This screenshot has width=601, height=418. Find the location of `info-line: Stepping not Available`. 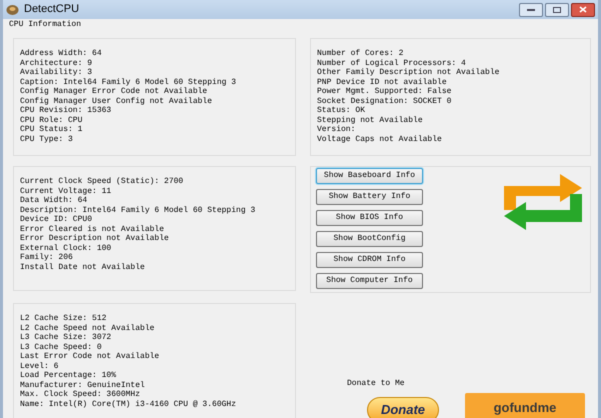

info-line: Stepping not Available is located at coordinates (370, 120).